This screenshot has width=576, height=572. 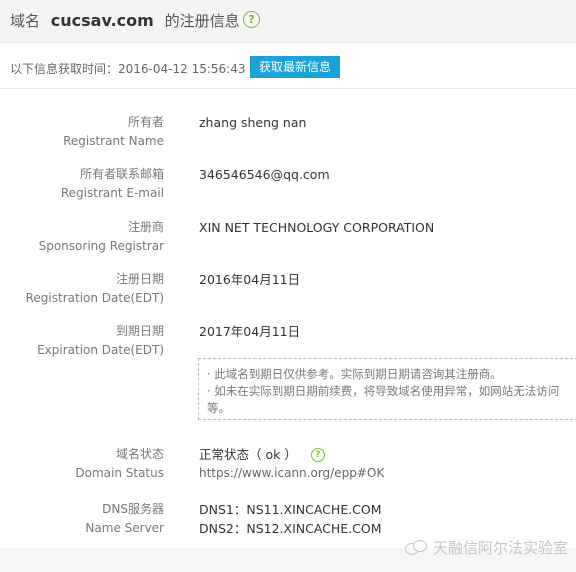 I want to click on label-en: Registration Date(EDT), so click(x=94, y=298).